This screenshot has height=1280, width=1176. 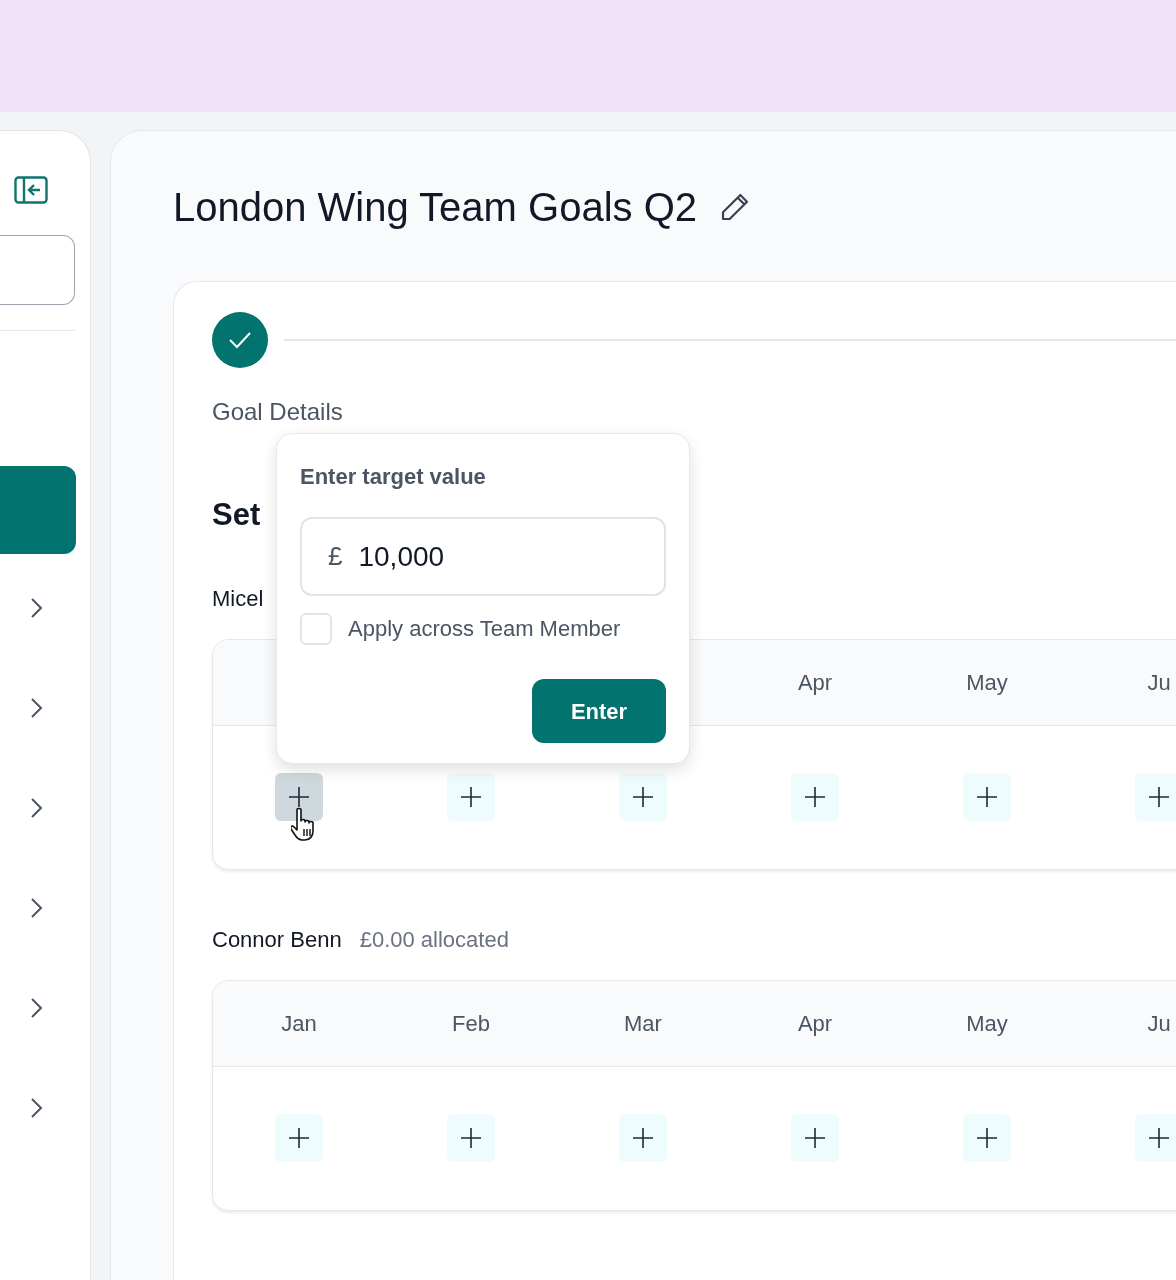 I want to click on check-icon, so click(x=240, y=340).